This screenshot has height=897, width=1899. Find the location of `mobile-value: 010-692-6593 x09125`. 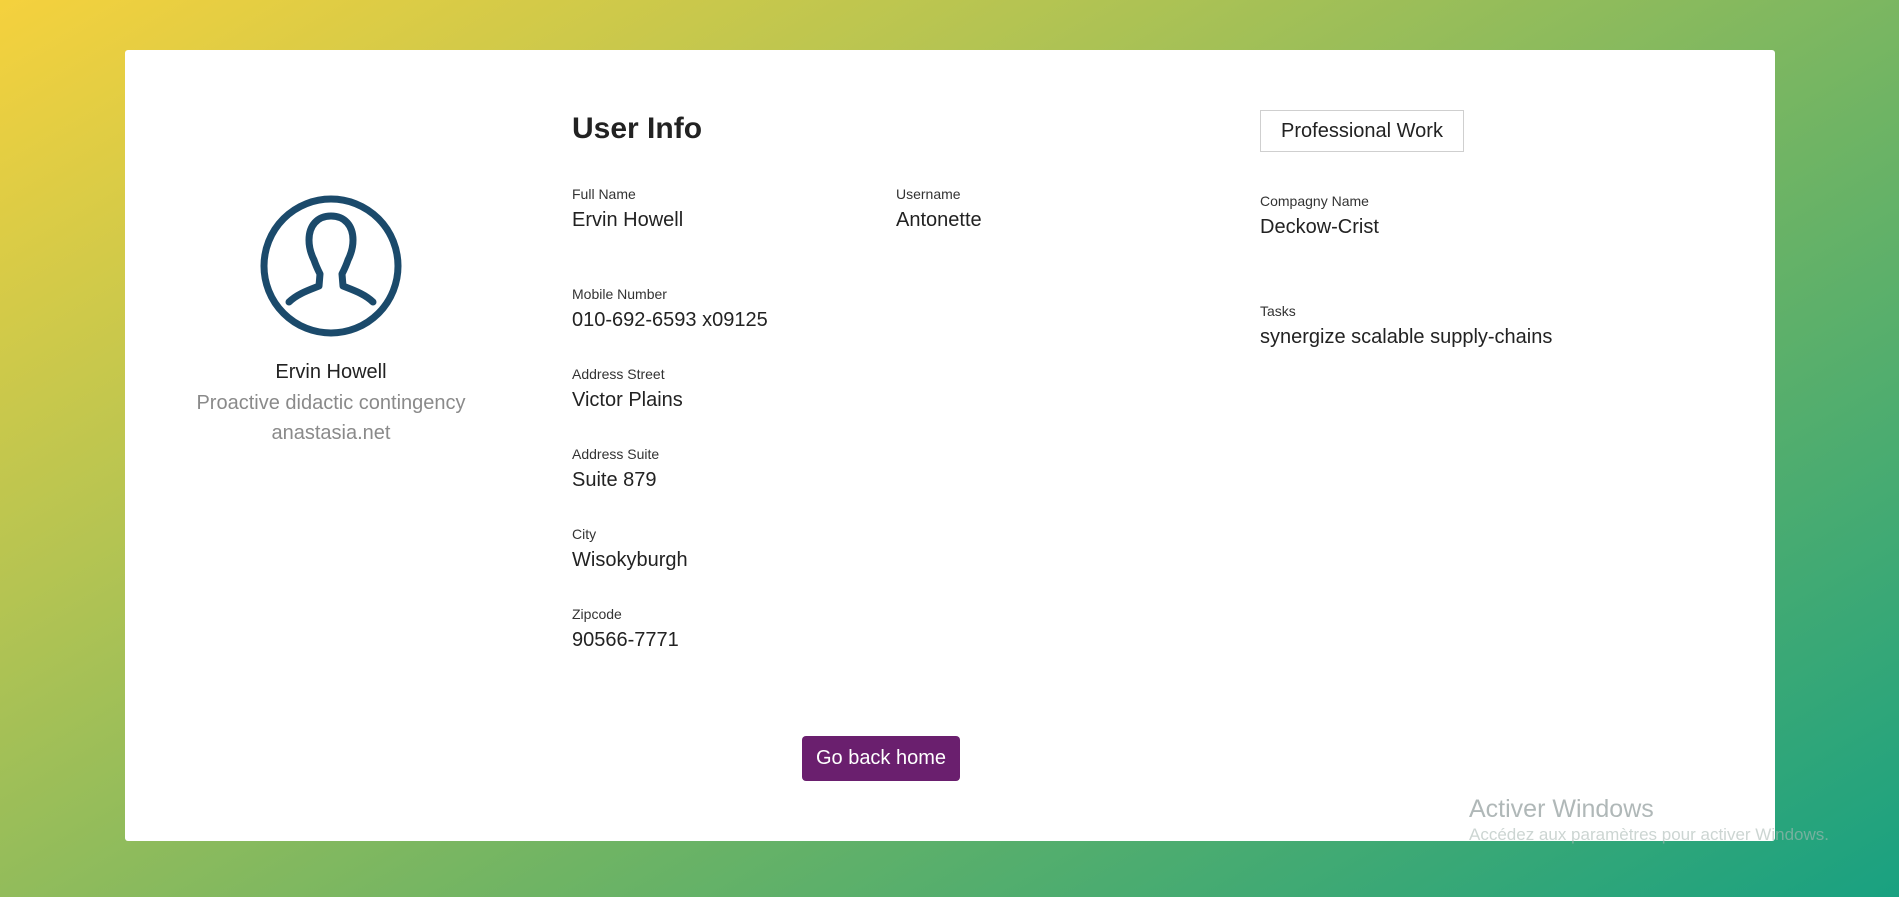

mobile-value: 010-692-6593 x09125 is located at coordinates (670, 320).